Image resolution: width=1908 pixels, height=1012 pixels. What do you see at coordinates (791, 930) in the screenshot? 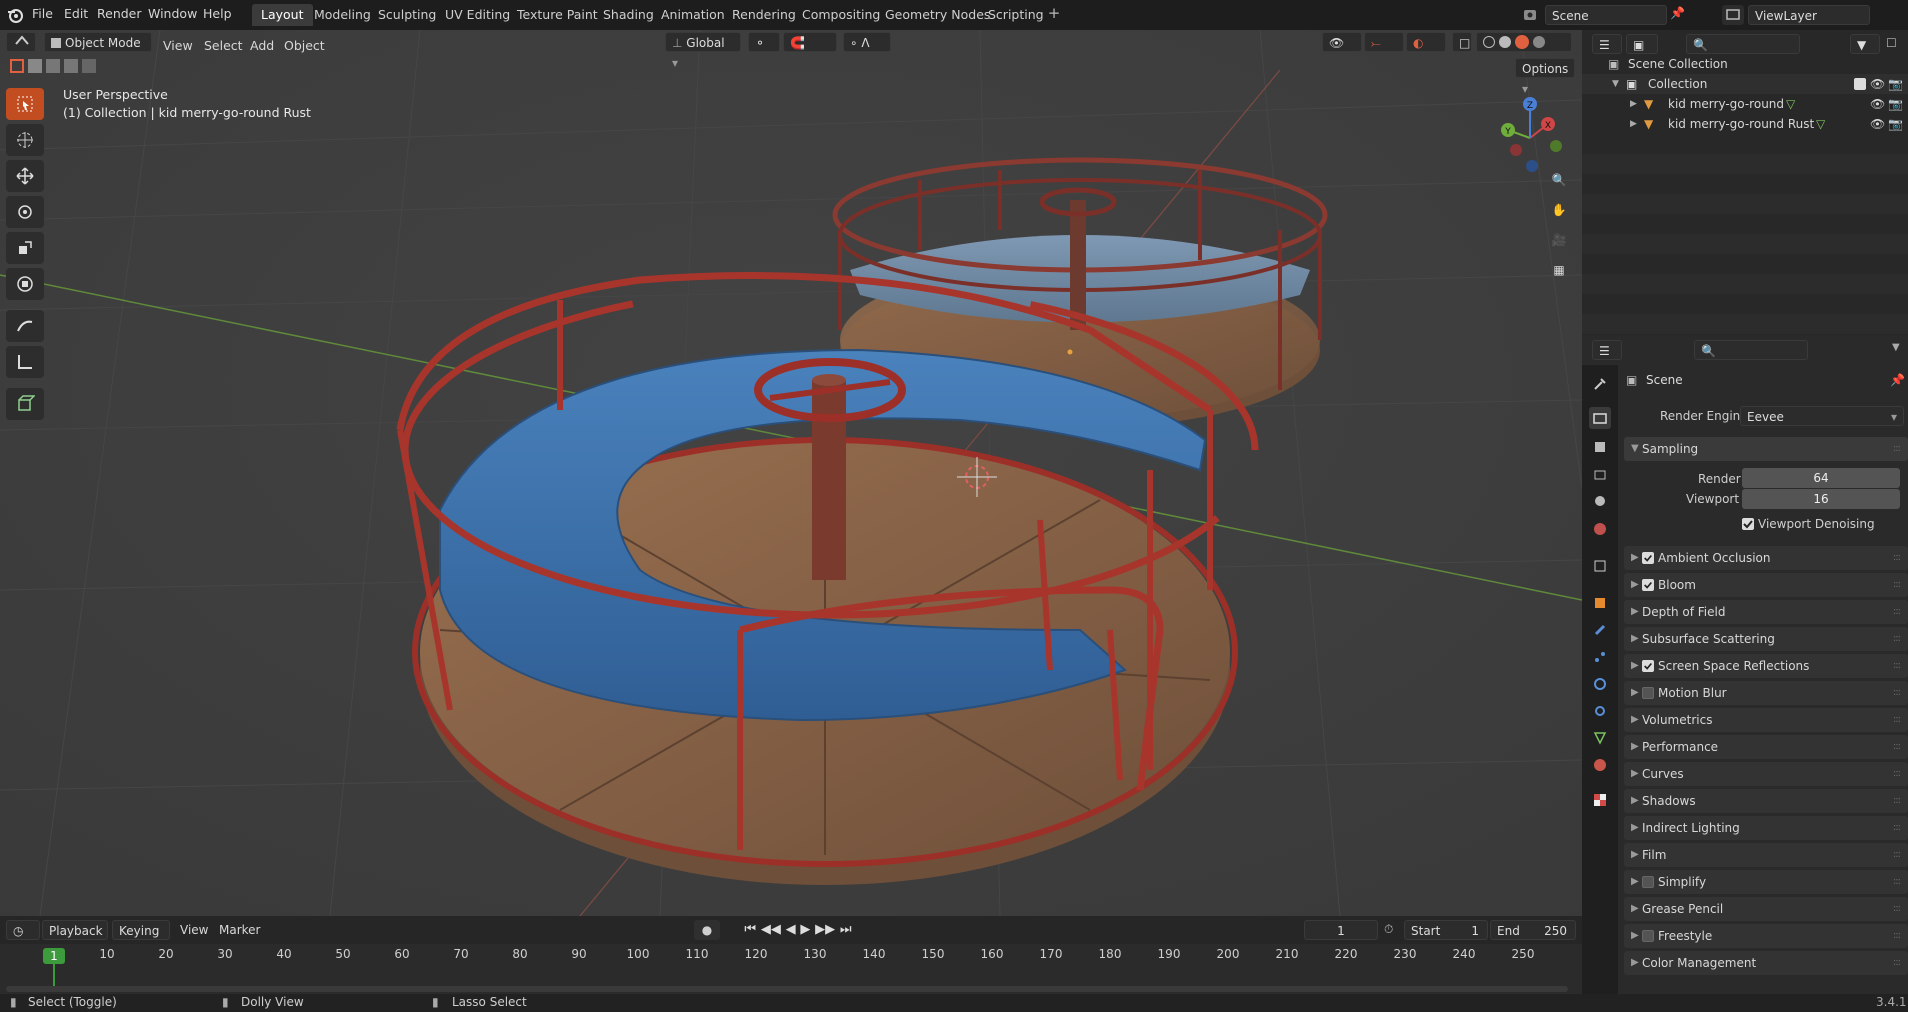
I see `play-reverse-icon: ◀` at bounding box center [791, 930].